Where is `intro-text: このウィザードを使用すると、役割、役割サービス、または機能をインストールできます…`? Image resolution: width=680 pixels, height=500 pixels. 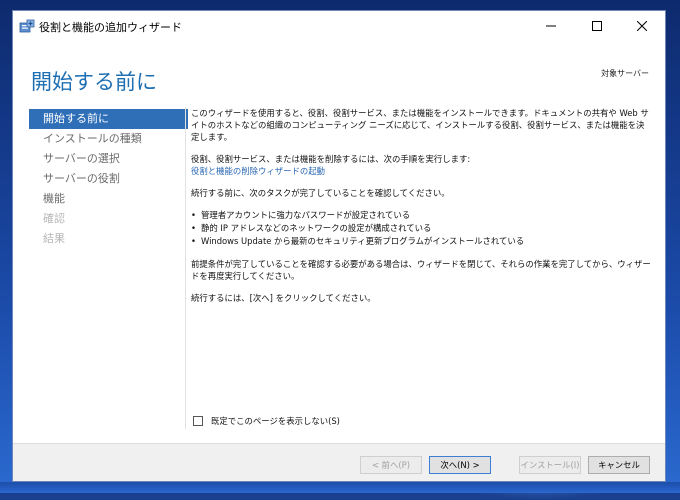
intro-text: このウィザードを使用すると、役割、役割サービス、または機能をインストールできます… is located at coordinates (420, 125).